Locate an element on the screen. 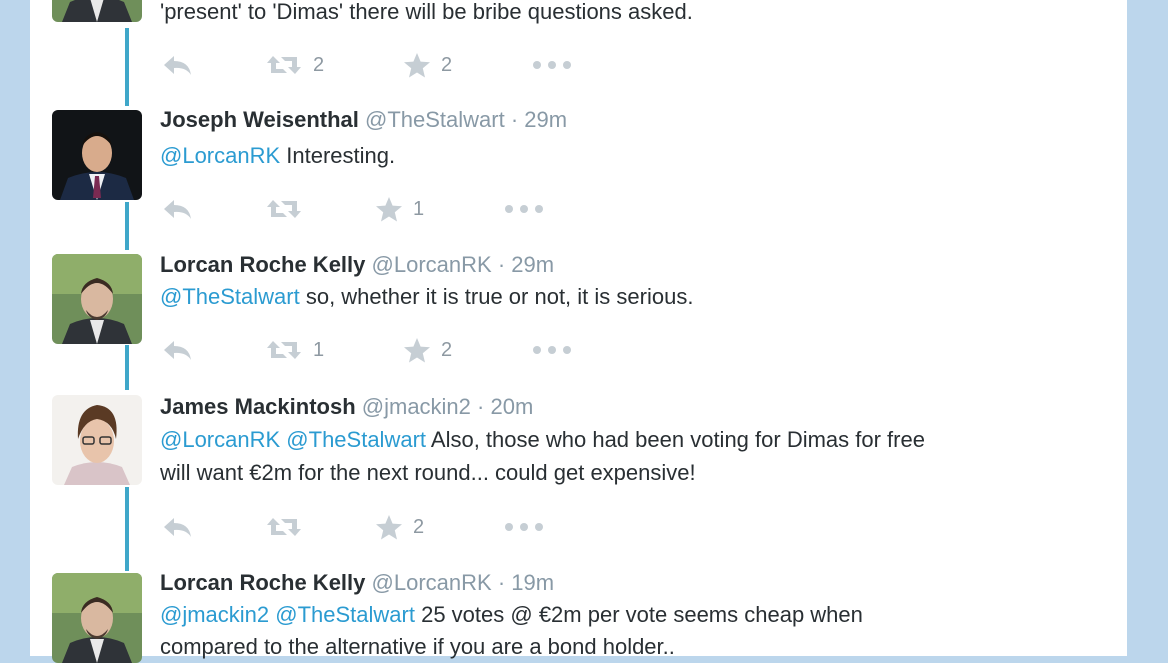 This screenshot has width=1168, height=663. favorite-button: 1 is located at coordinates (399, 209).